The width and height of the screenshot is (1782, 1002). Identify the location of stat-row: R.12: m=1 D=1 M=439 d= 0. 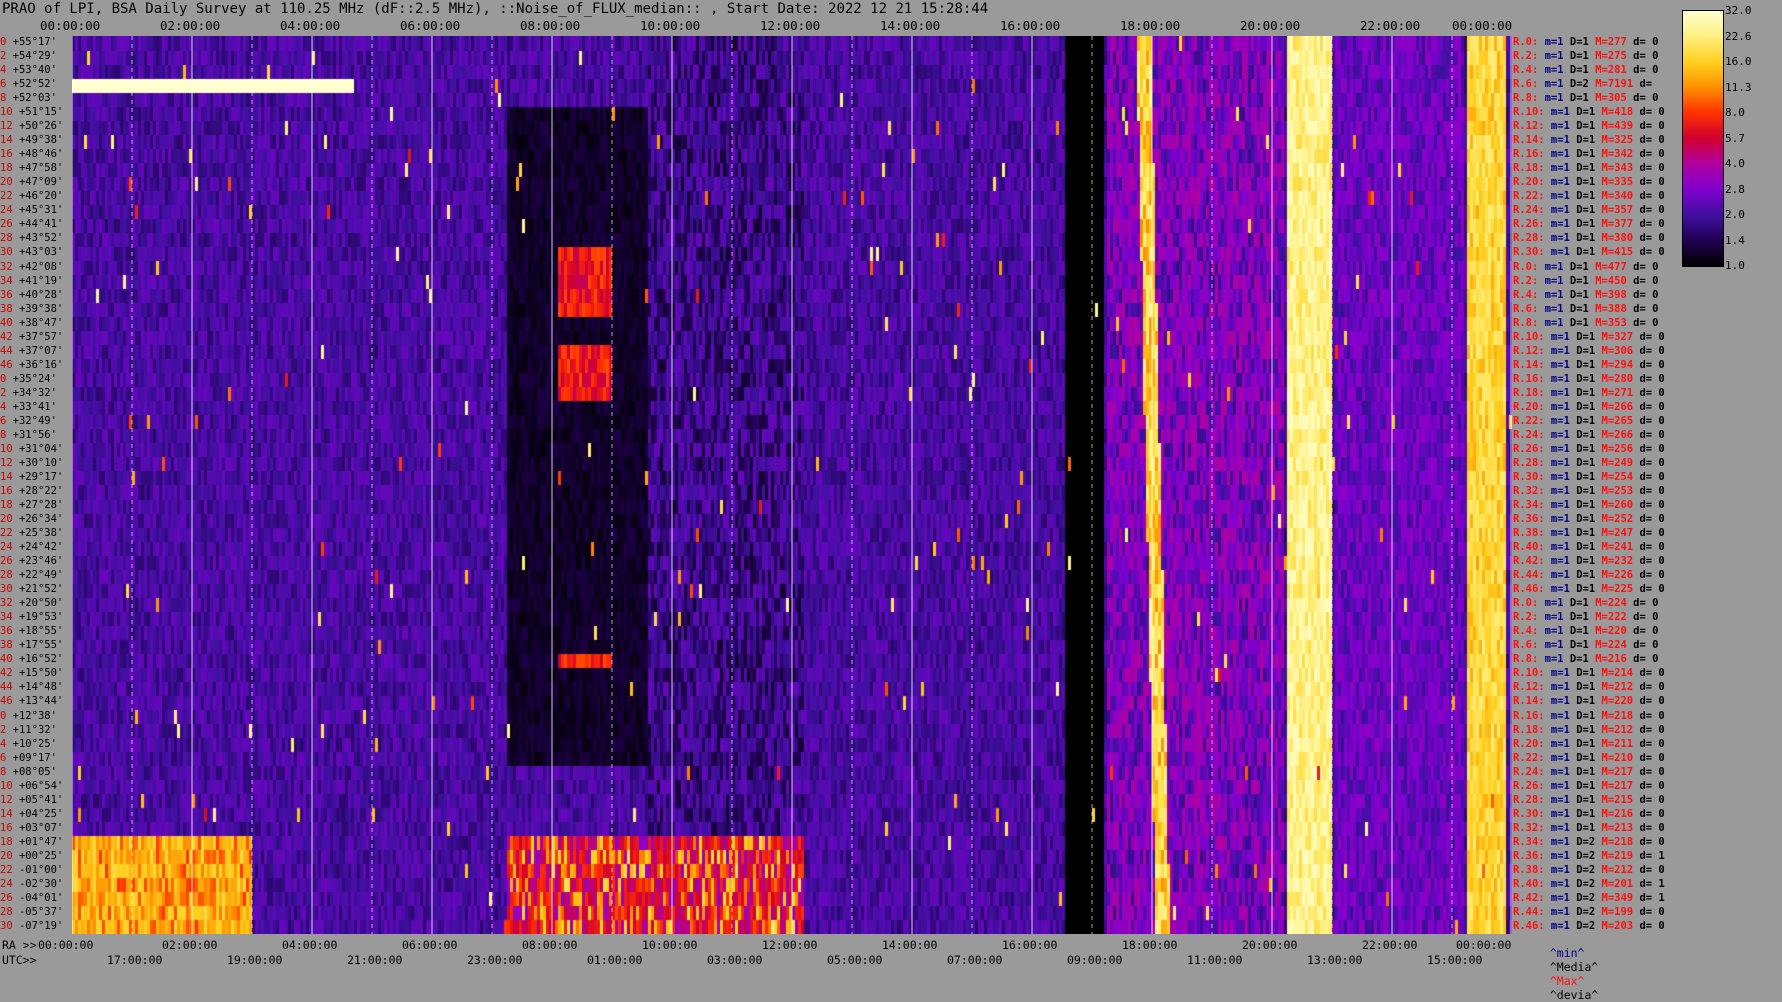
(1589, 126).